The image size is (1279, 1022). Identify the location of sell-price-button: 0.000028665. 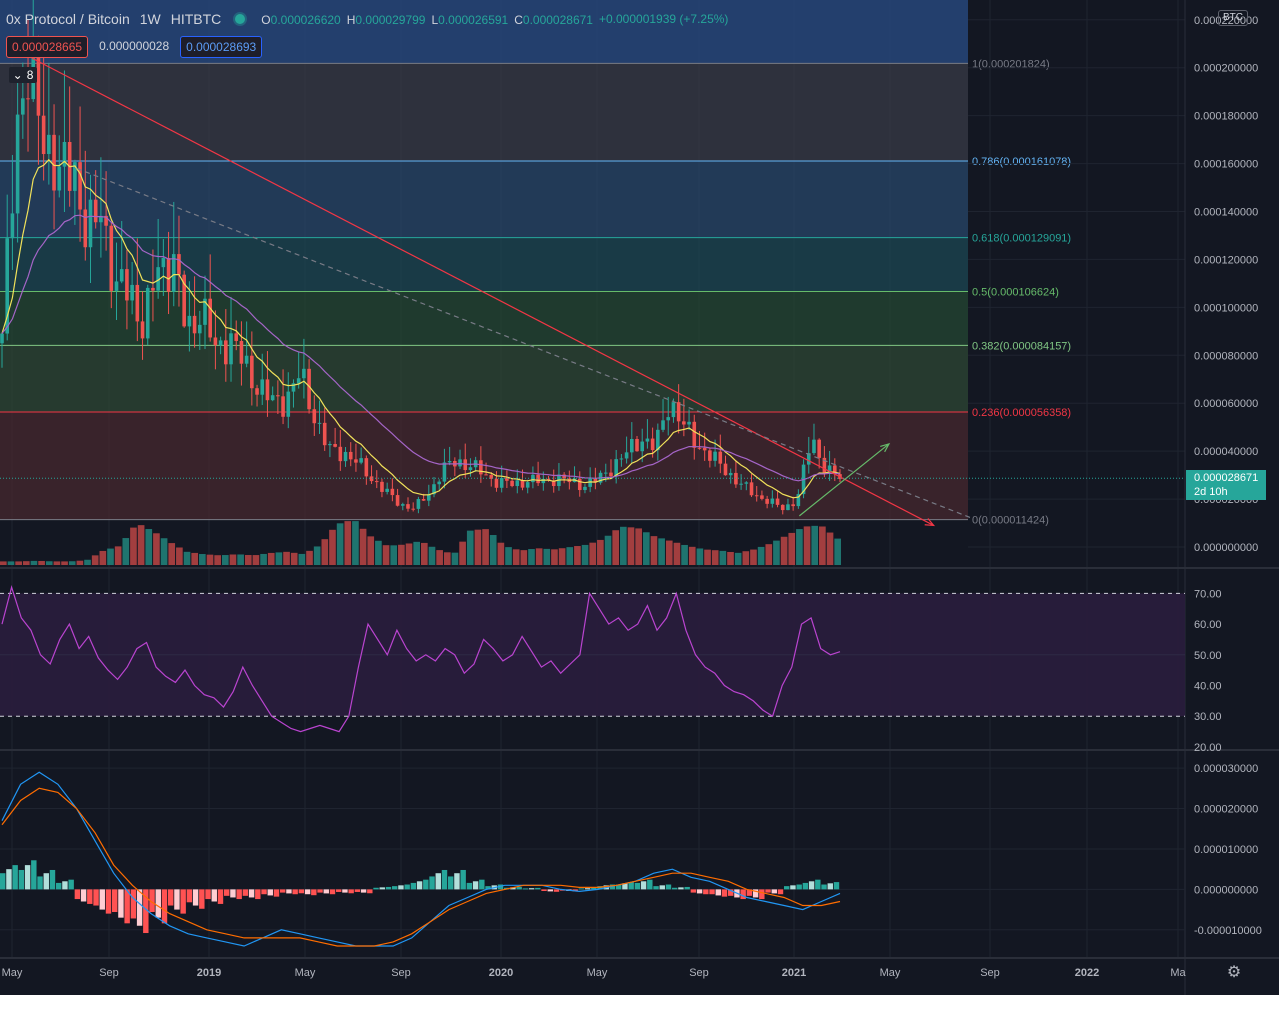
(47, 47).